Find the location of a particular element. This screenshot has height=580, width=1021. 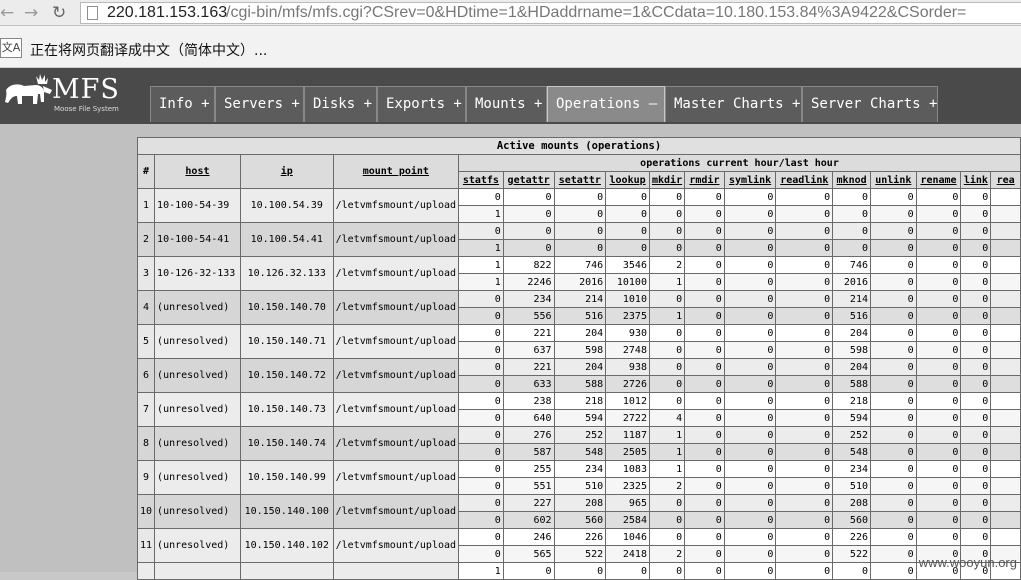

col-op: rea is located at coordinates (1006, 180).